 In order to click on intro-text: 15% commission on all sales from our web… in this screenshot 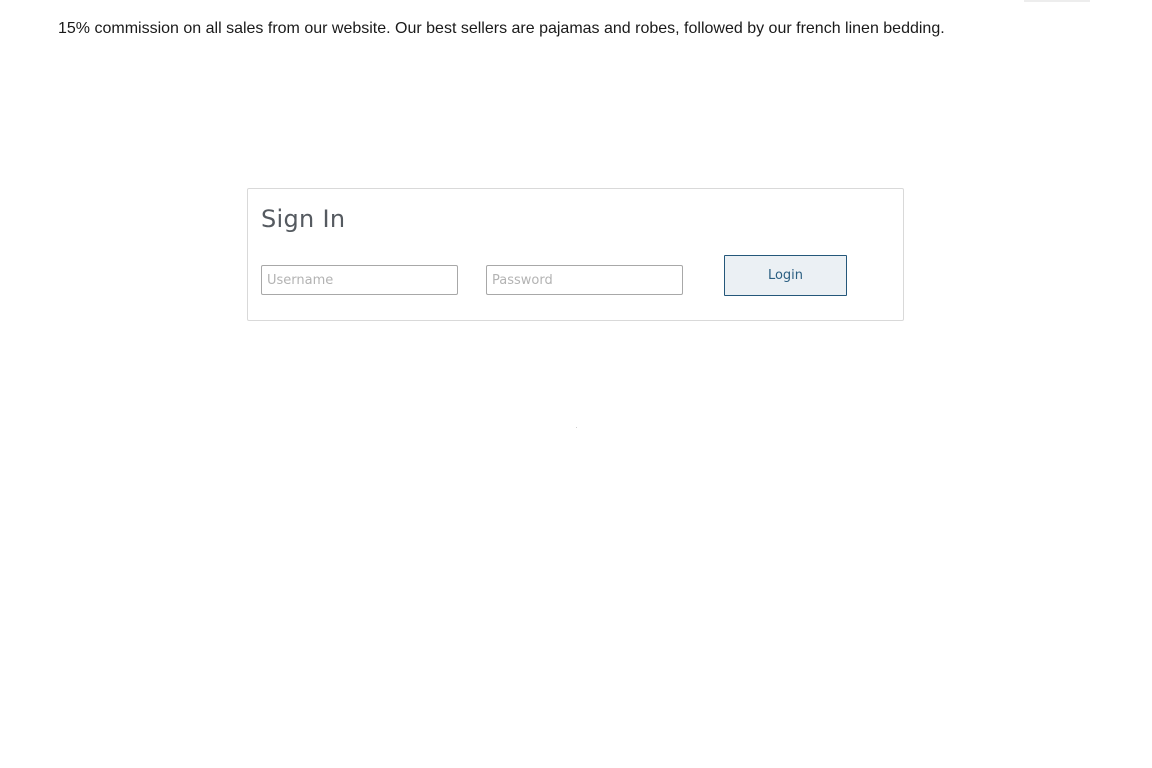, I will do `click(501, 28)`.